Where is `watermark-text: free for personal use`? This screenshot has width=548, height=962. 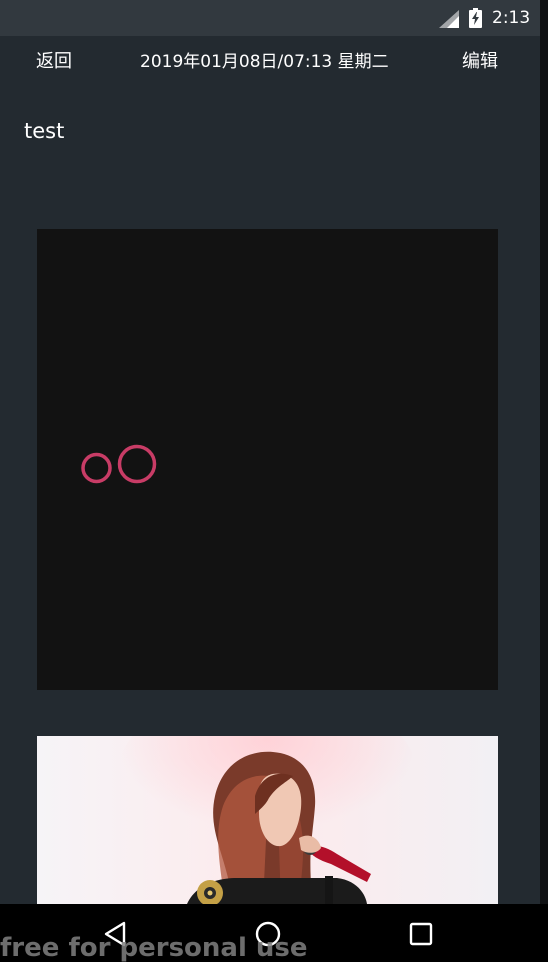 watermark-text: free for personal use is located at coordinates (154, 947).